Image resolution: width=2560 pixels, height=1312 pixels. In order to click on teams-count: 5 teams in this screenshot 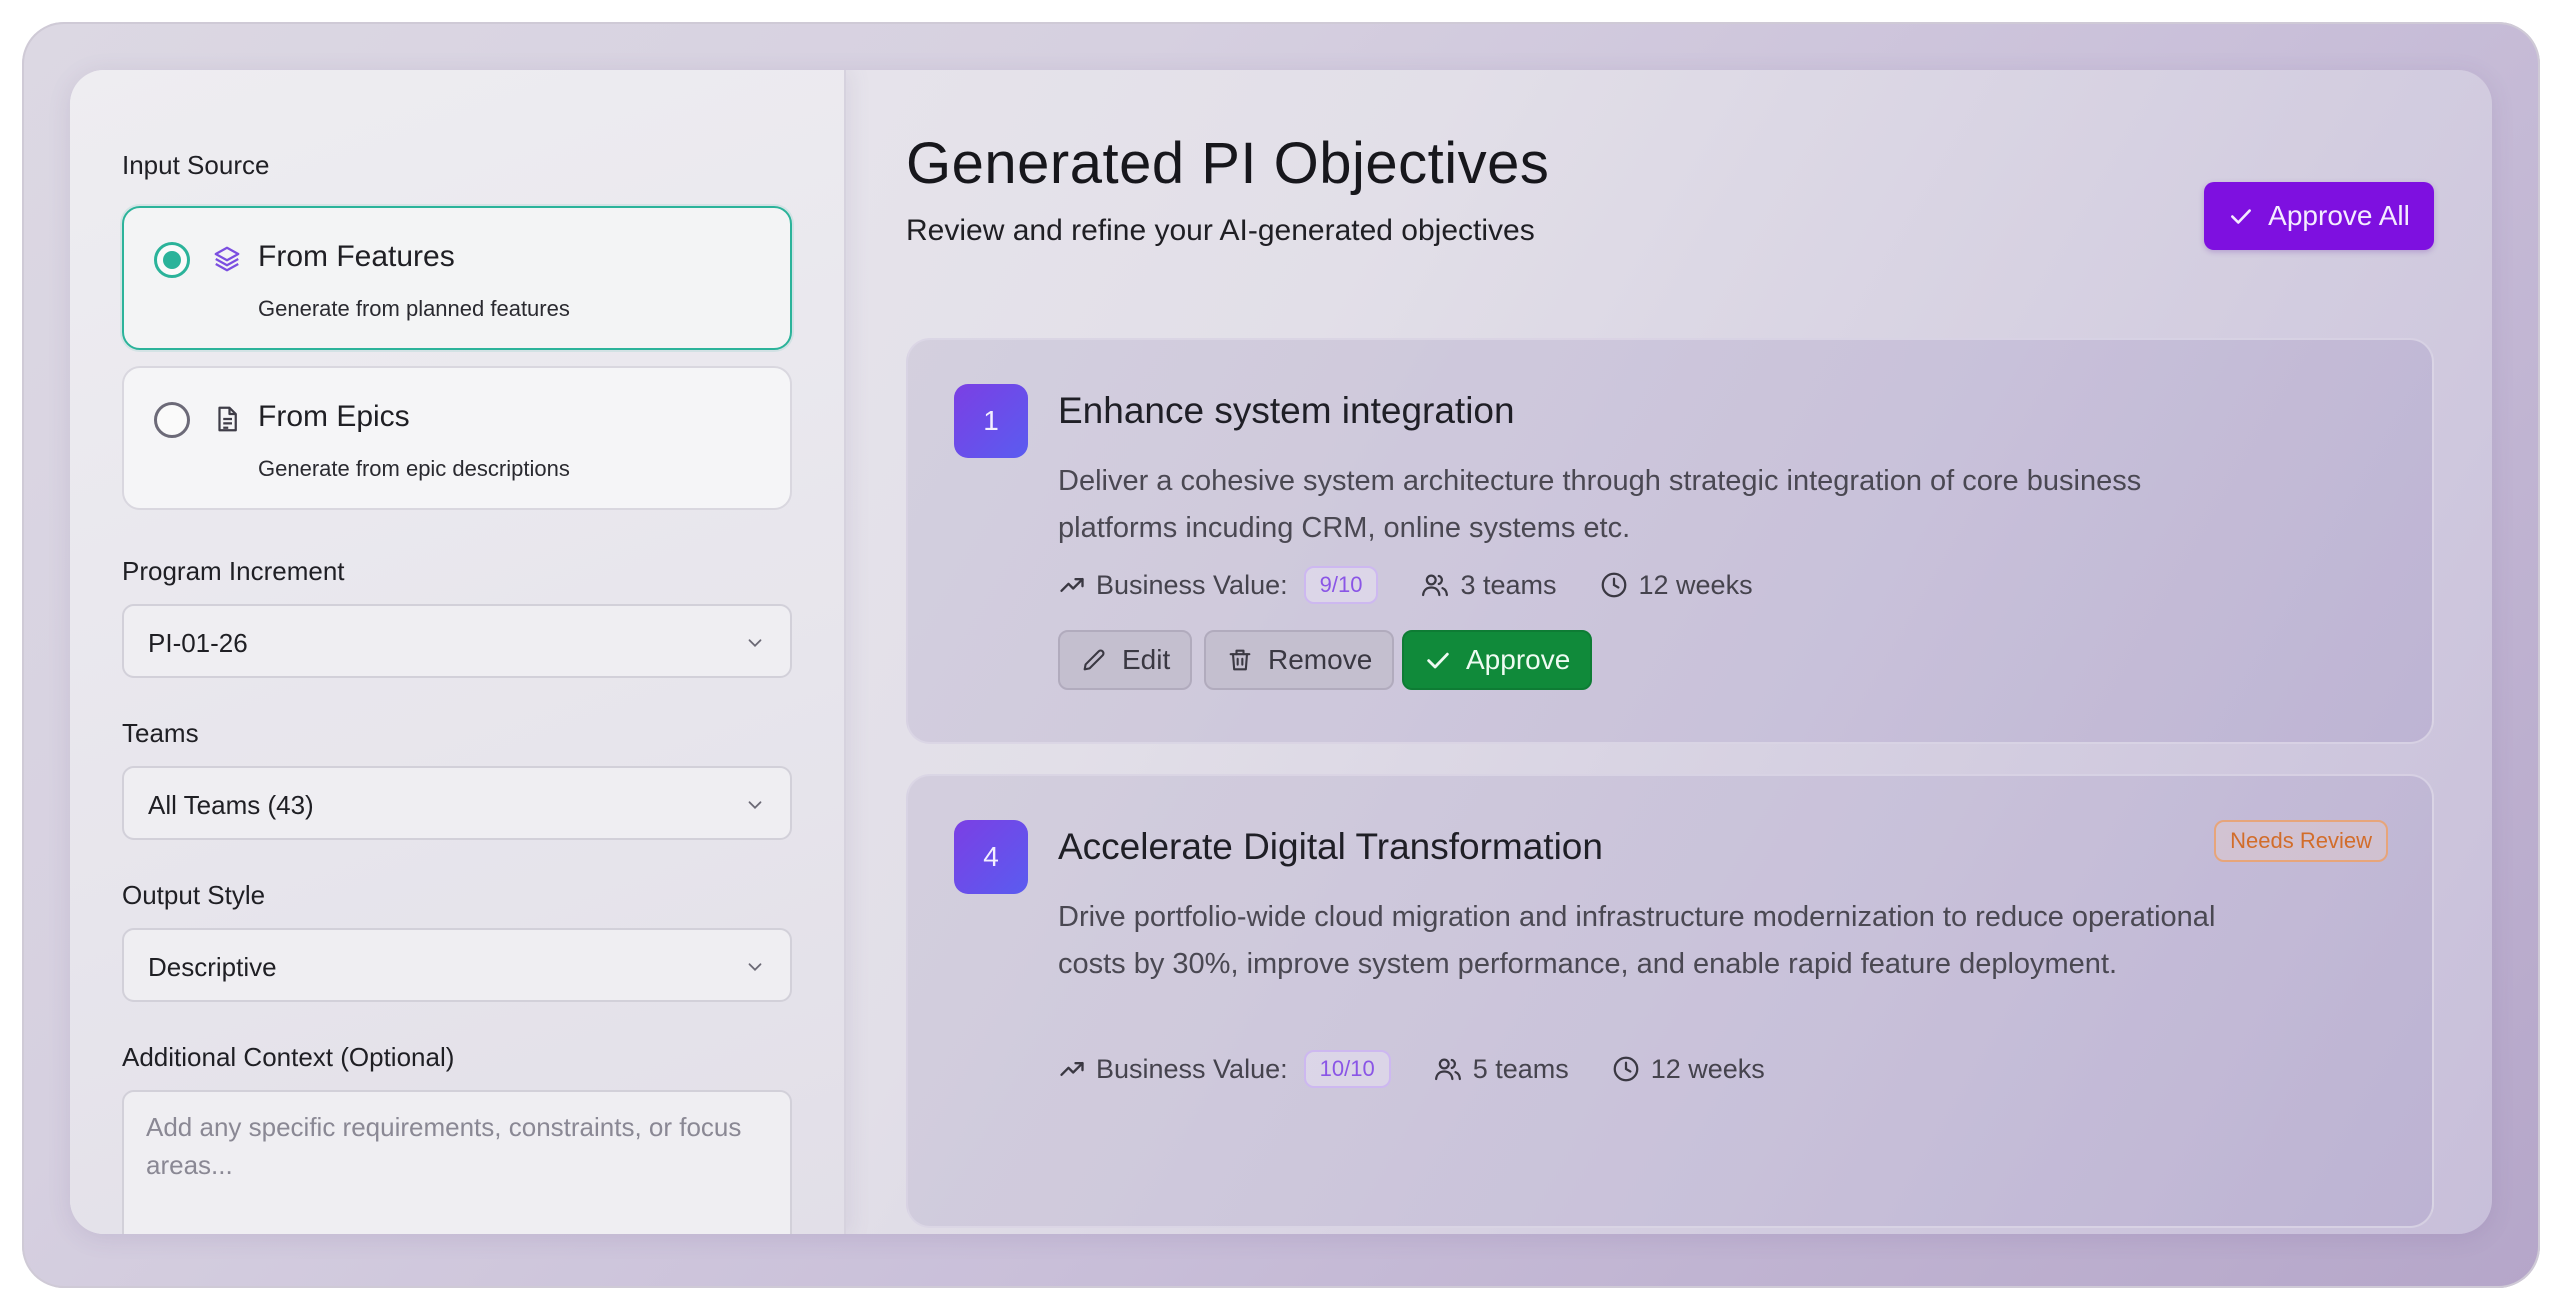, I will do `click(1501, 1069)`.